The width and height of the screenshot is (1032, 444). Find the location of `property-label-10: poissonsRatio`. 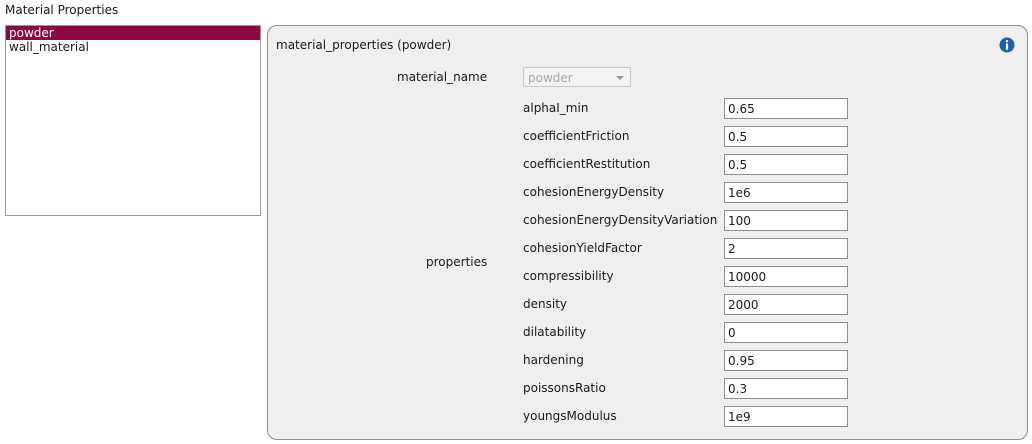

property-label-10: poissonsRatio is located at coordinates (564, 388).